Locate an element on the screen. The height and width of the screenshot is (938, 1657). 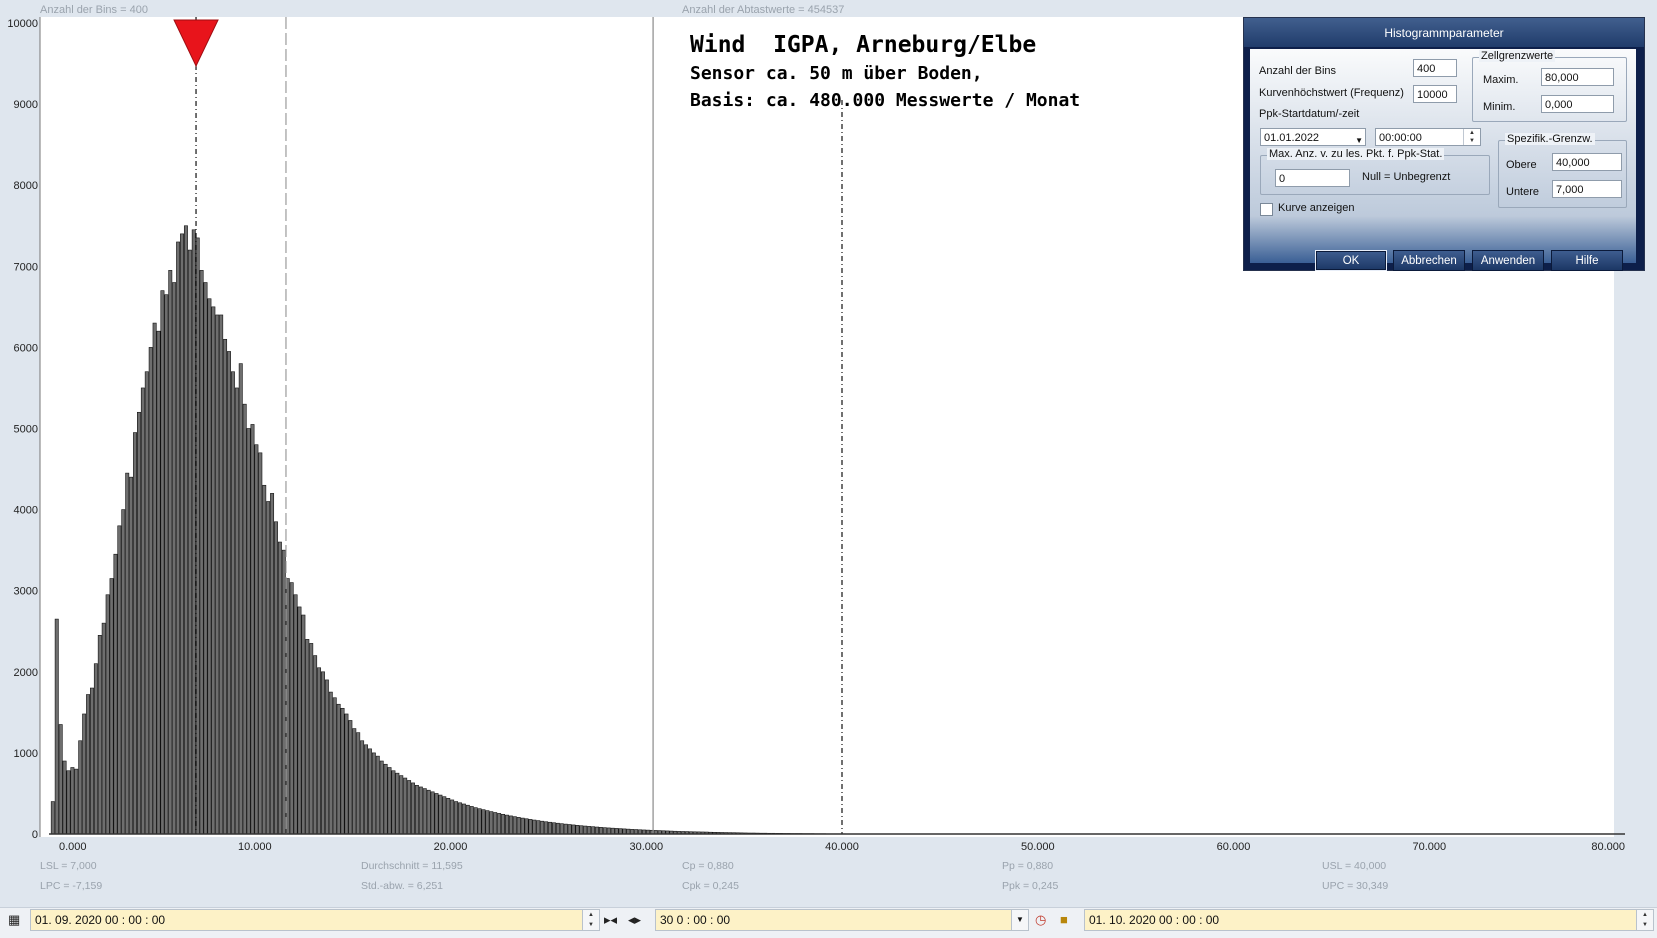
y-tick-label: 6000 is located at coordinates (26, 348).